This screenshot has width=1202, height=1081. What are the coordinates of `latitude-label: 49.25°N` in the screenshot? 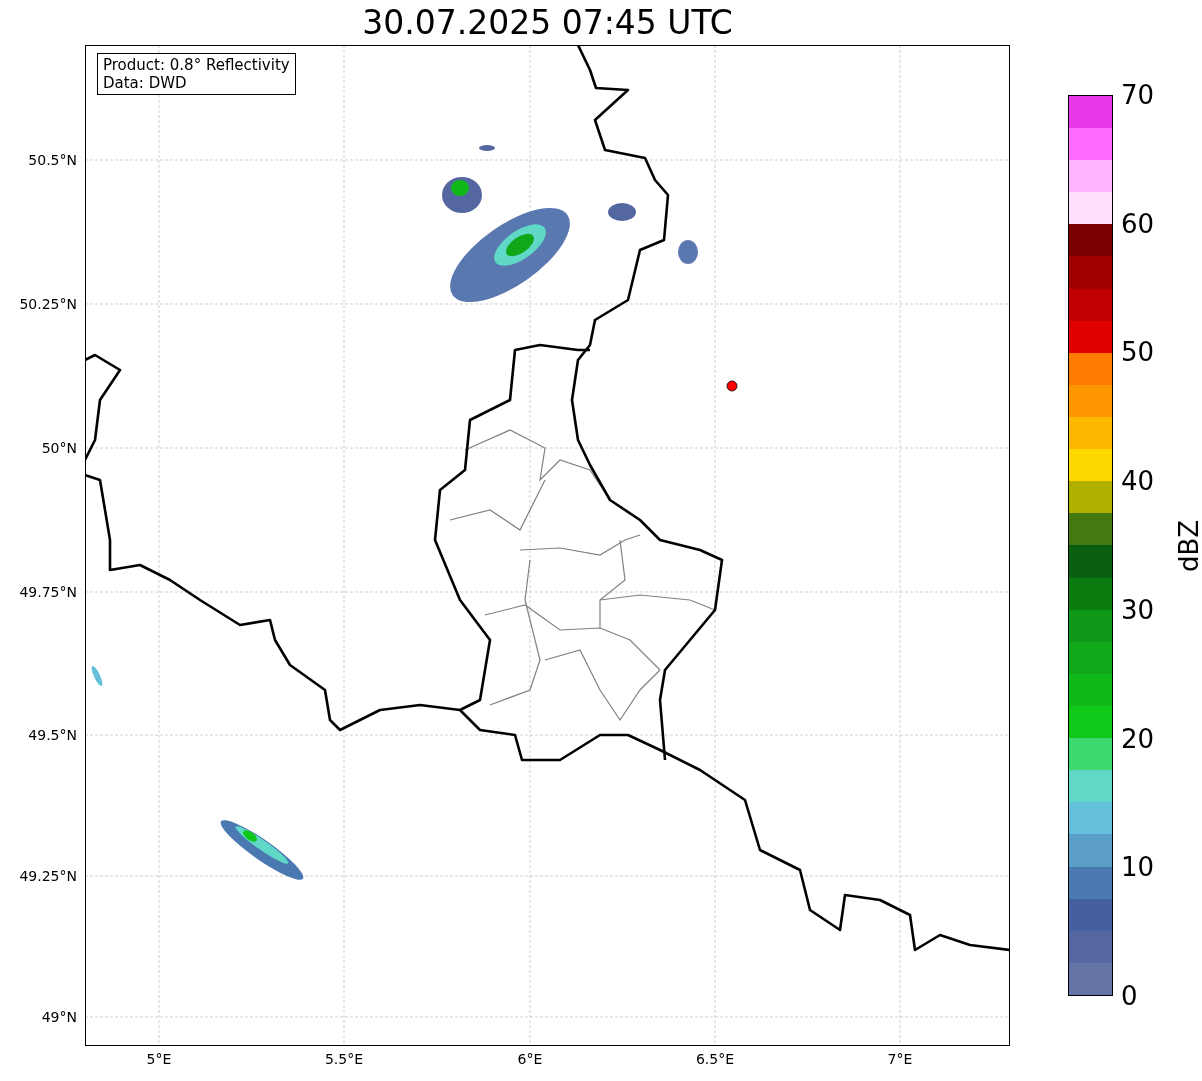 It's located at (48, 876).